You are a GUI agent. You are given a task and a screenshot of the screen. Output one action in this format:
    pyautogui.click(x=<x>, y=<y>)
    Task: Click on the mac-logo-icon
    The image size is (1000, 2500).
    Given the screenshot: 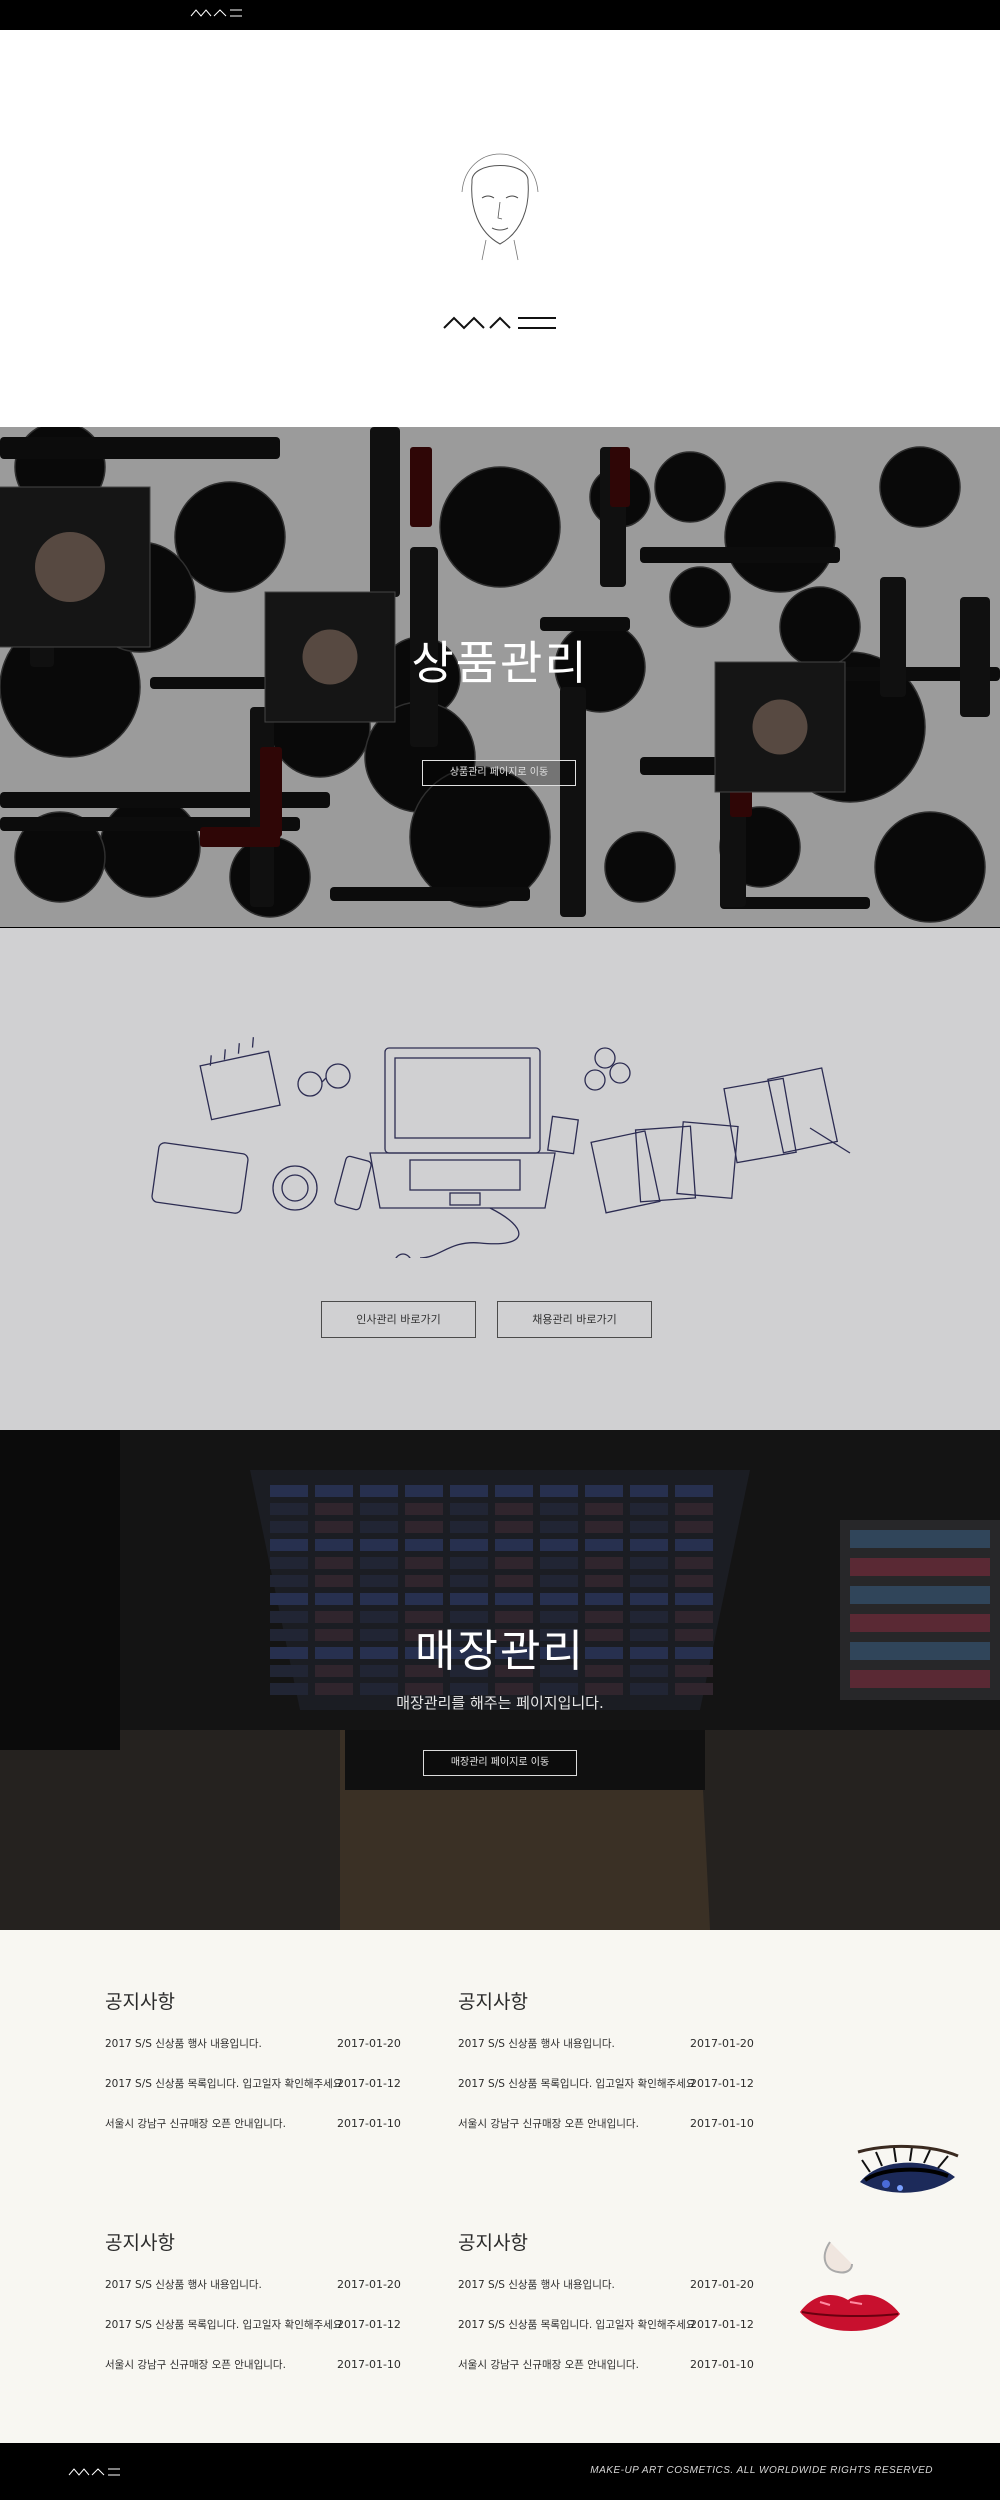 What is the action you would take?
    pyautogui.click(x=218, y=13)
    